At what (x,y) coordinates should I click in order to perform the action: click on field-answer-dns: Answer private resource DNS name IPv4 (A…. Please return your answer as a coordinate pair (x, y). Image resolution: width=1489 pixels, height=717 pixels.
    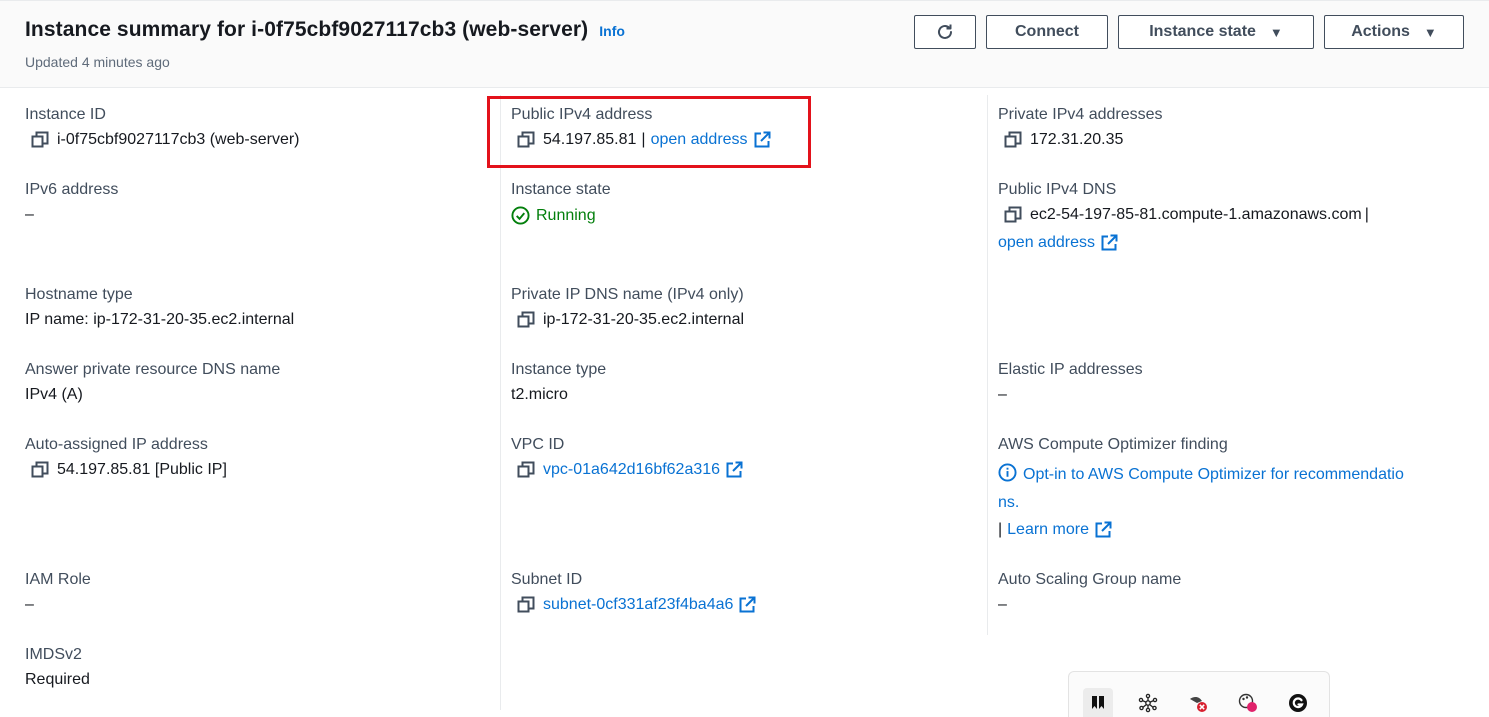
    Looking at the image, I should click on (152, 382).